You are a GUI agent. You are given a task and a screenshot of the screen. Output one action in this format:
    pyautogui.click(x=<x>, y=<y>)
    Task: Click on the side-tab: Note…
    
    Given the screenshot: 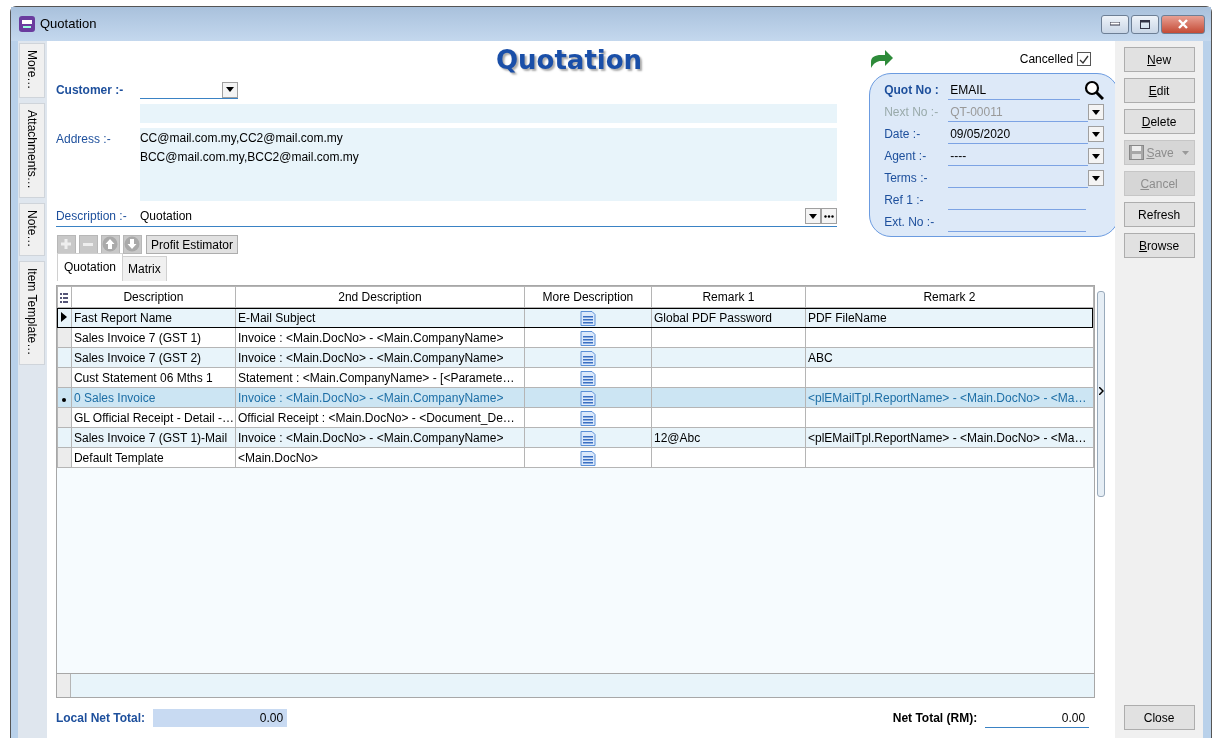 What is the action you would take?
    pyautogui.click(x=32, y=230)
    